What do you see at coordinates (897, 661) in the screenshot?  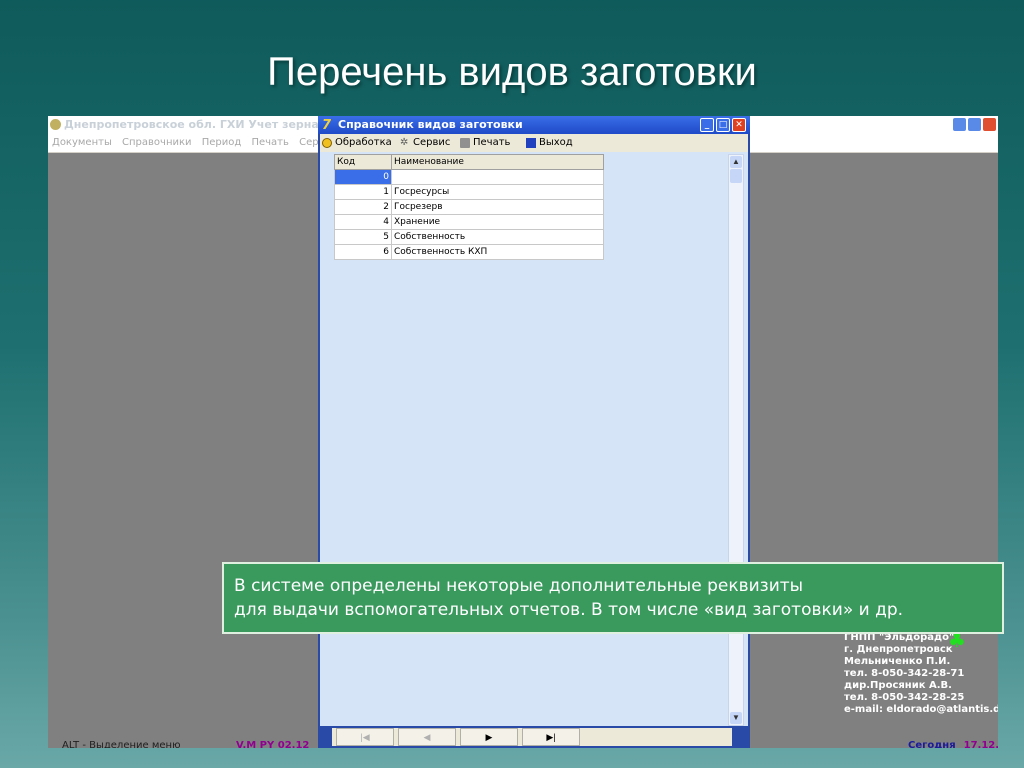 I see `credit-line: Мельниченко П.И.` at bounding box center [897, 661].